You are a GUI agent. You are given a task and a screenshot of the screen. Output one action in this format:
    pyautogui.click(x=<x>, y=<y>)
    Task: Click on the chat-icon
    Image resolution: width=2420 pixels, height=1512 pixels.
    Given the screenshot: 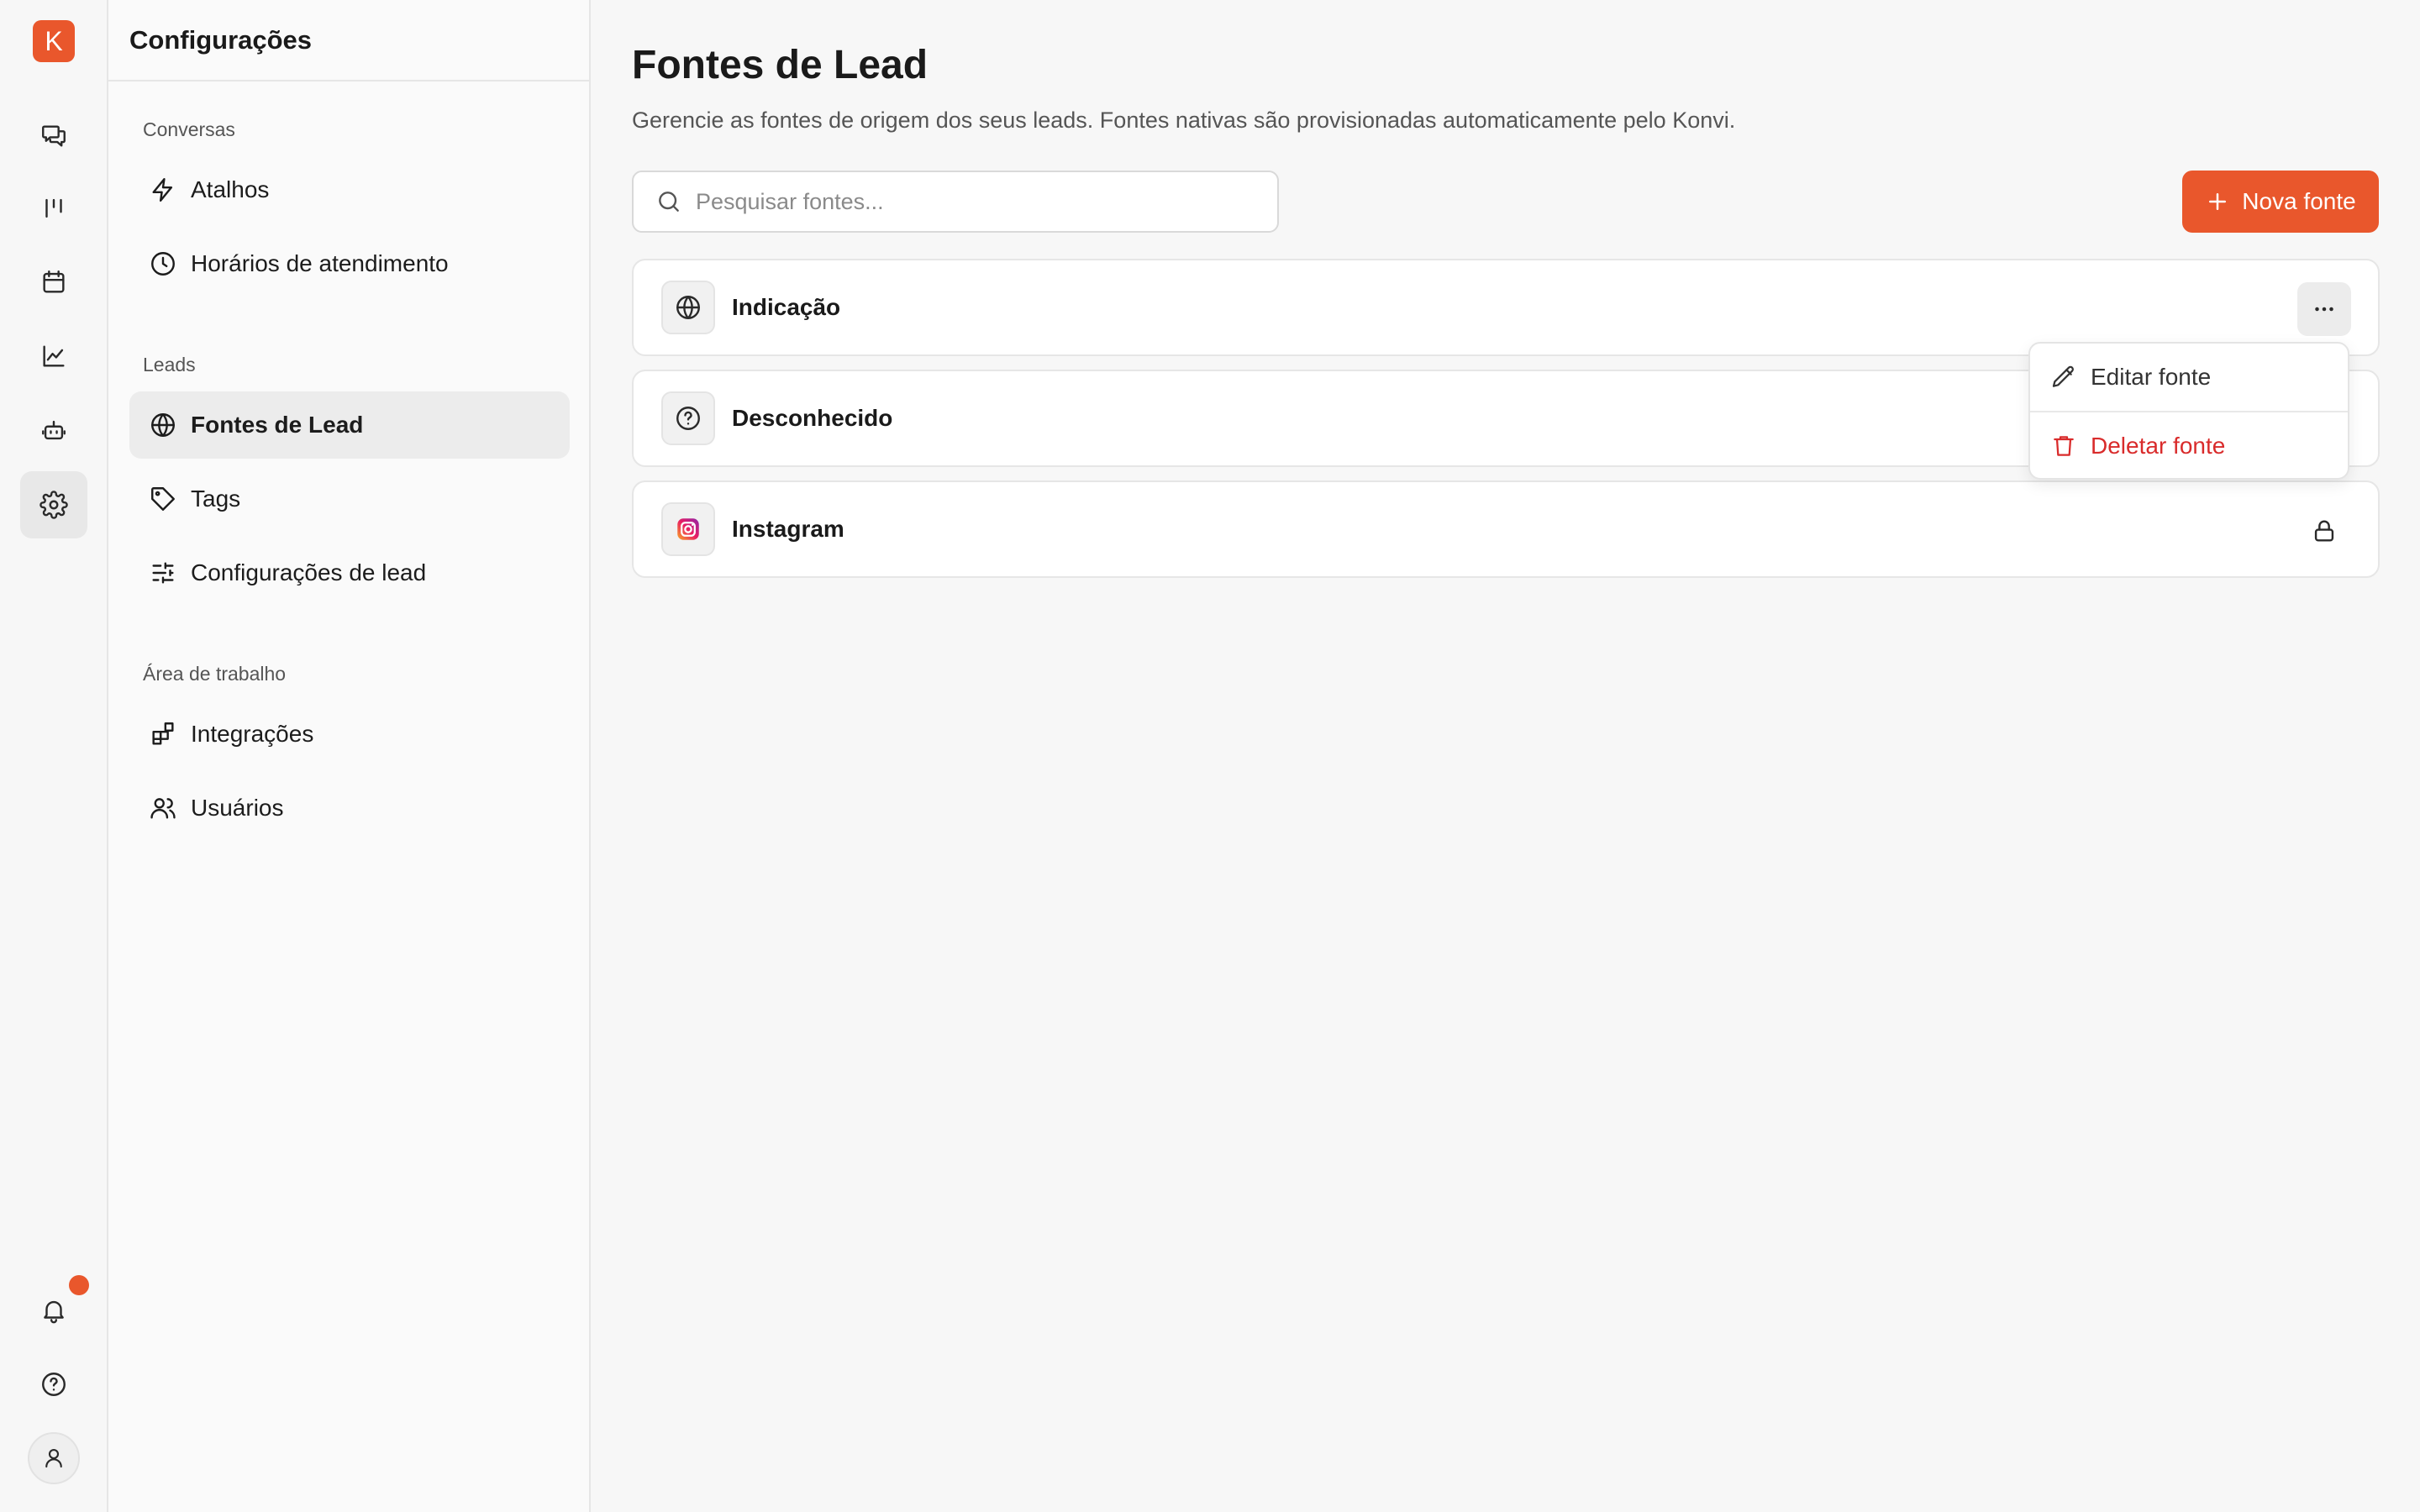 What is the action you would take?
    pyautogui.click(x=54, y=136)
    